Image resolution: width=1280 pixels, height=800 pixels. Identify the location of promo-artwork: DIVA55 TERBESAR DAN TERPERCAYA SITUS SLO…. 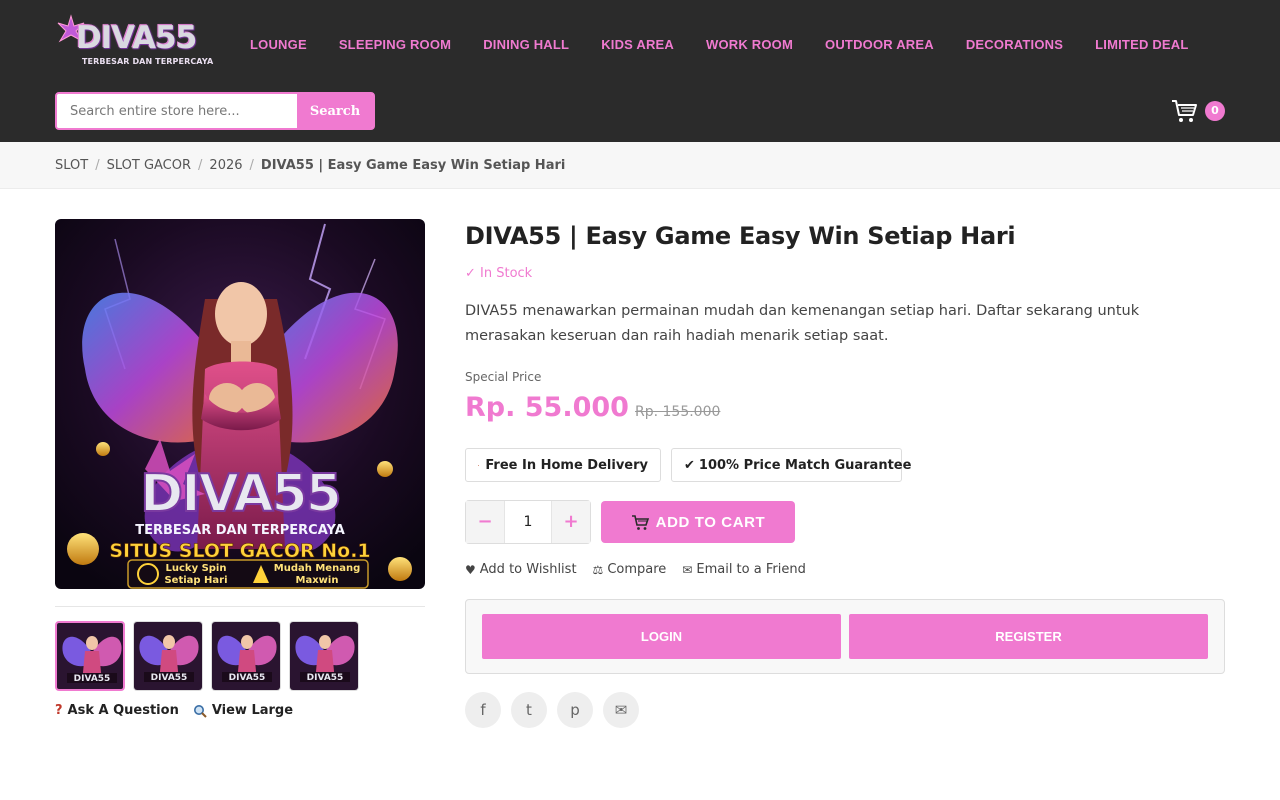
(240, 404).